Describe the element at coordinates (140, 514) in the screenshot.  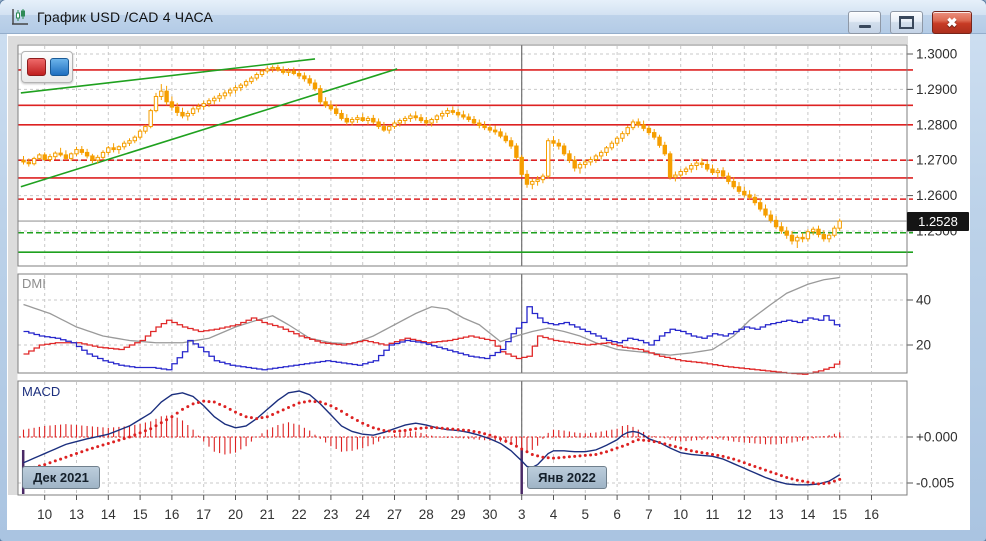
I see `time-tick-label: 15` at that location.